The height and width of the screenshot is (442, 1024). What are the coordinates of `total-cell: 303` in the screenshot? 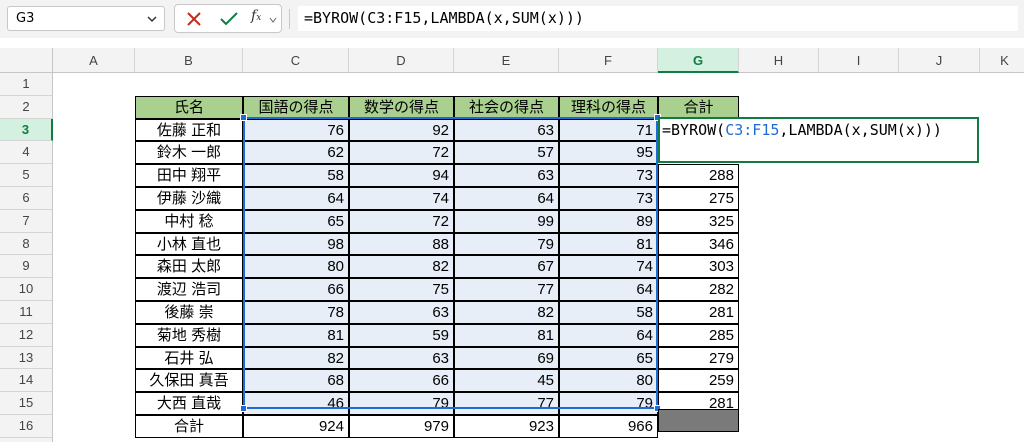 It's located at (698, 267).